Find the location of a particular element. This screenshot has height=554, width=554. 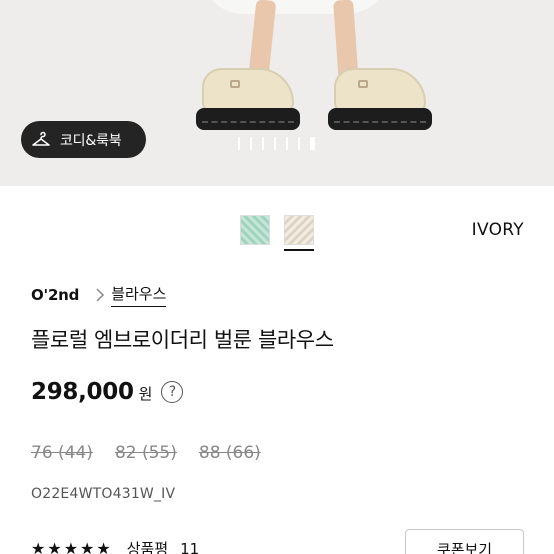

selected-swatch-indicator is located at coordinates (299, 250).